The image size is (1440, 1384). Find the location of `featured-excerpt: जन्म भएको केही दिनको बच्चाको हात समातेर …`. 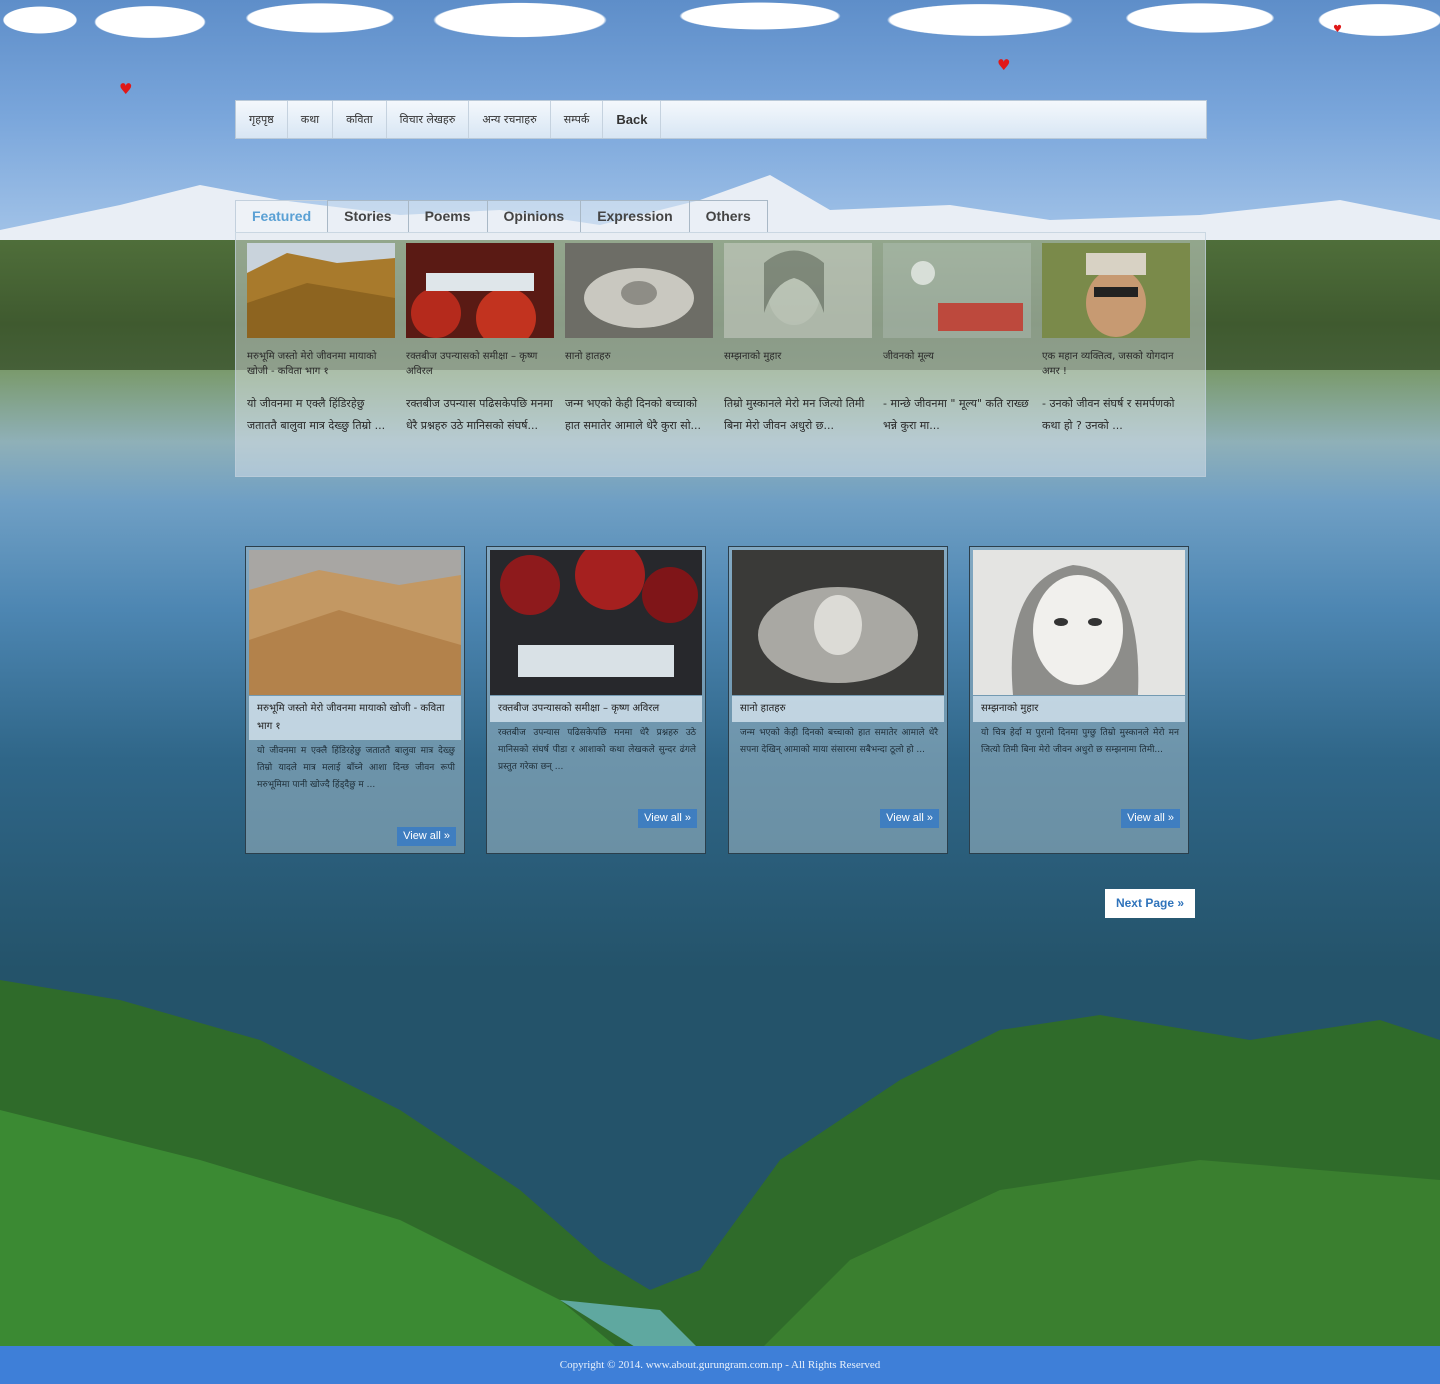

featured-excerpt: जन्म भएको केही दिनको बच्चाको हात समातेर … is located at coordinates (633, 414).